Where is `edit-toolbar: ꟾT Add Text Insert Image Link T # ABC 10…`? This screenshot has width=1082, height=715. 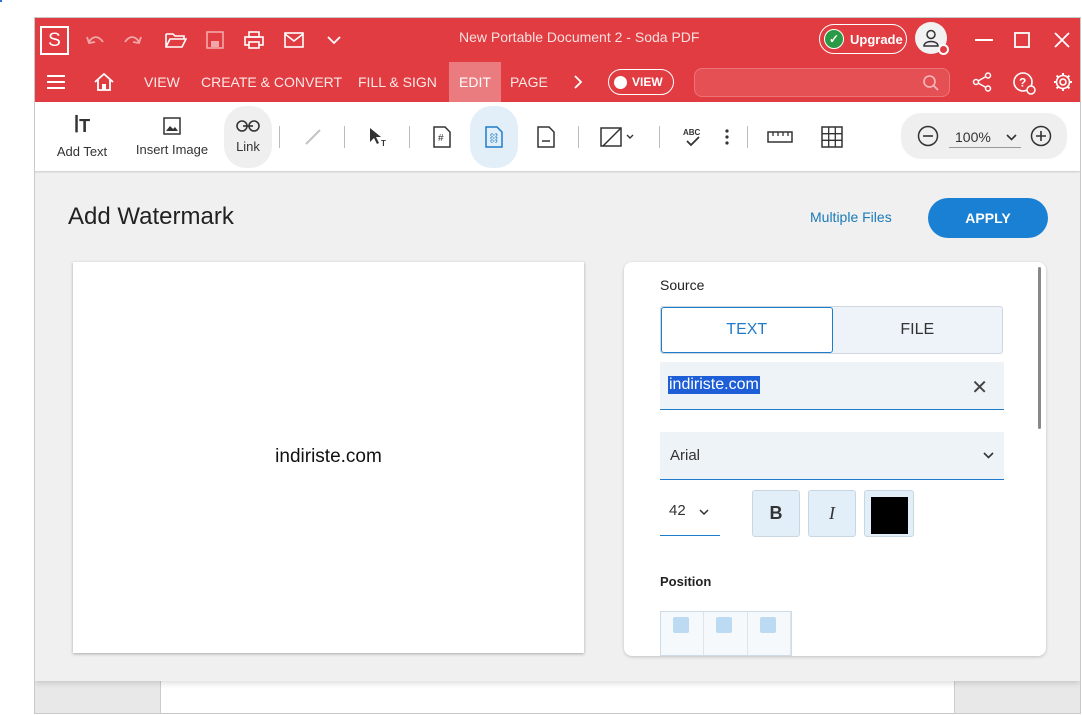 edit-toolbar: ꟾT Add Text Insert Image Link T # ABC 10… is located at coordinates (557, 137).